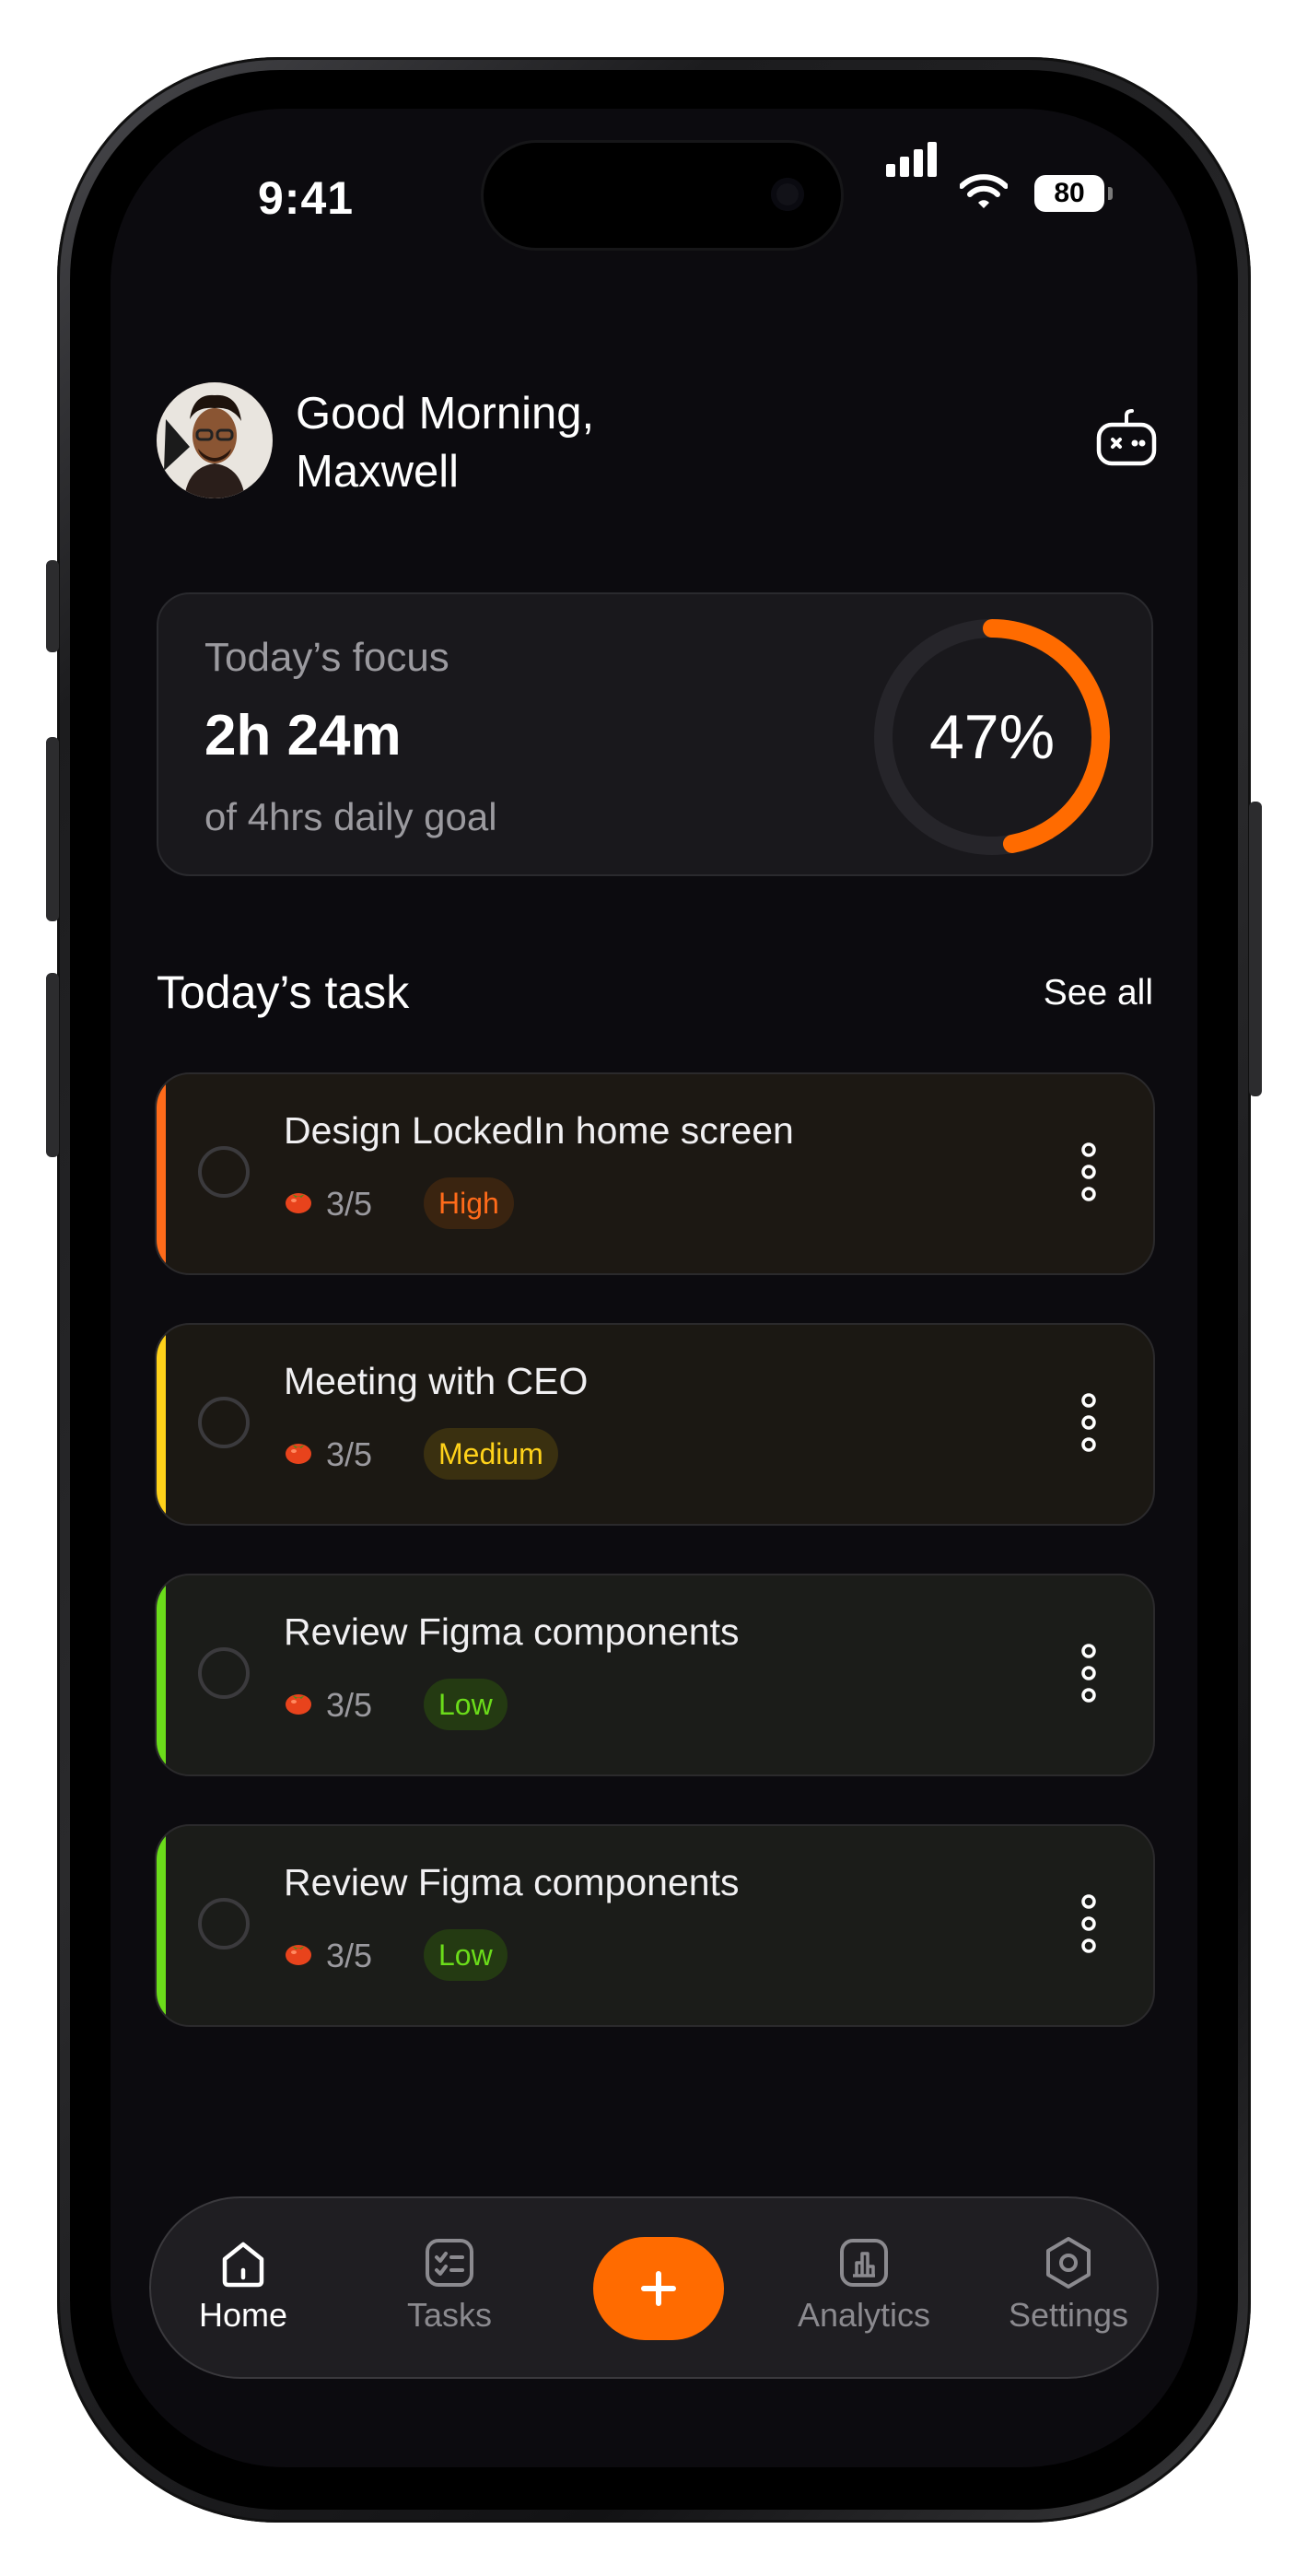 Image resolution: width=1307 pixels, height=2576 pixels. What do you see at coordinates (378, 472) in the screenshot?
I see `user-name: Maxwell` at bounding box center [378, 472].